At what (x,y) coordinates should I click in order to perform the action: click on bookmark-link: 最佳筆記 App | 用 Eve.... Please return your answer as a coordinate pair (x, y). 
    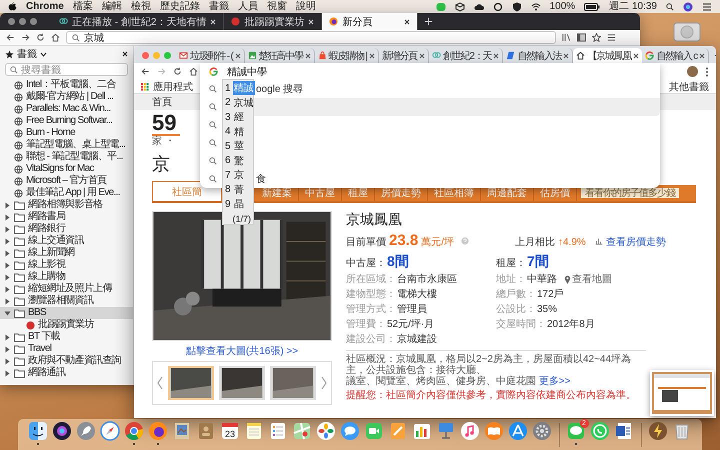
    Looking at the image, I should click on (73, 193).